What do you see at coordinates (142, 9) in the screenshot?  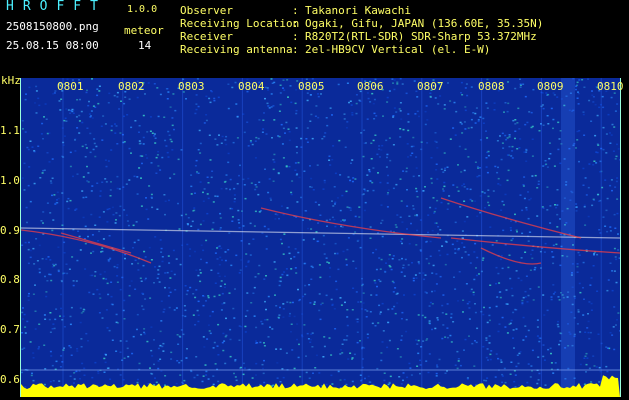 I see `app-version: 1.0.0` at bounding box center [142, 9].